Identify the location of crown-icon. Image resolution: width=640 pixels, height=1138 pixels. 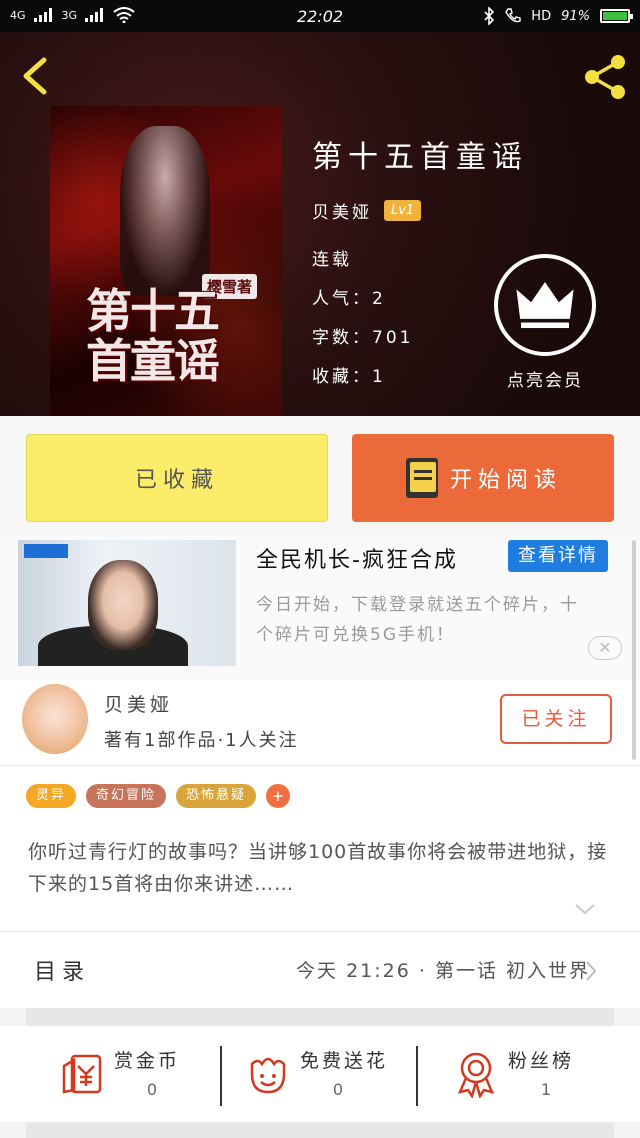
(545, 305).